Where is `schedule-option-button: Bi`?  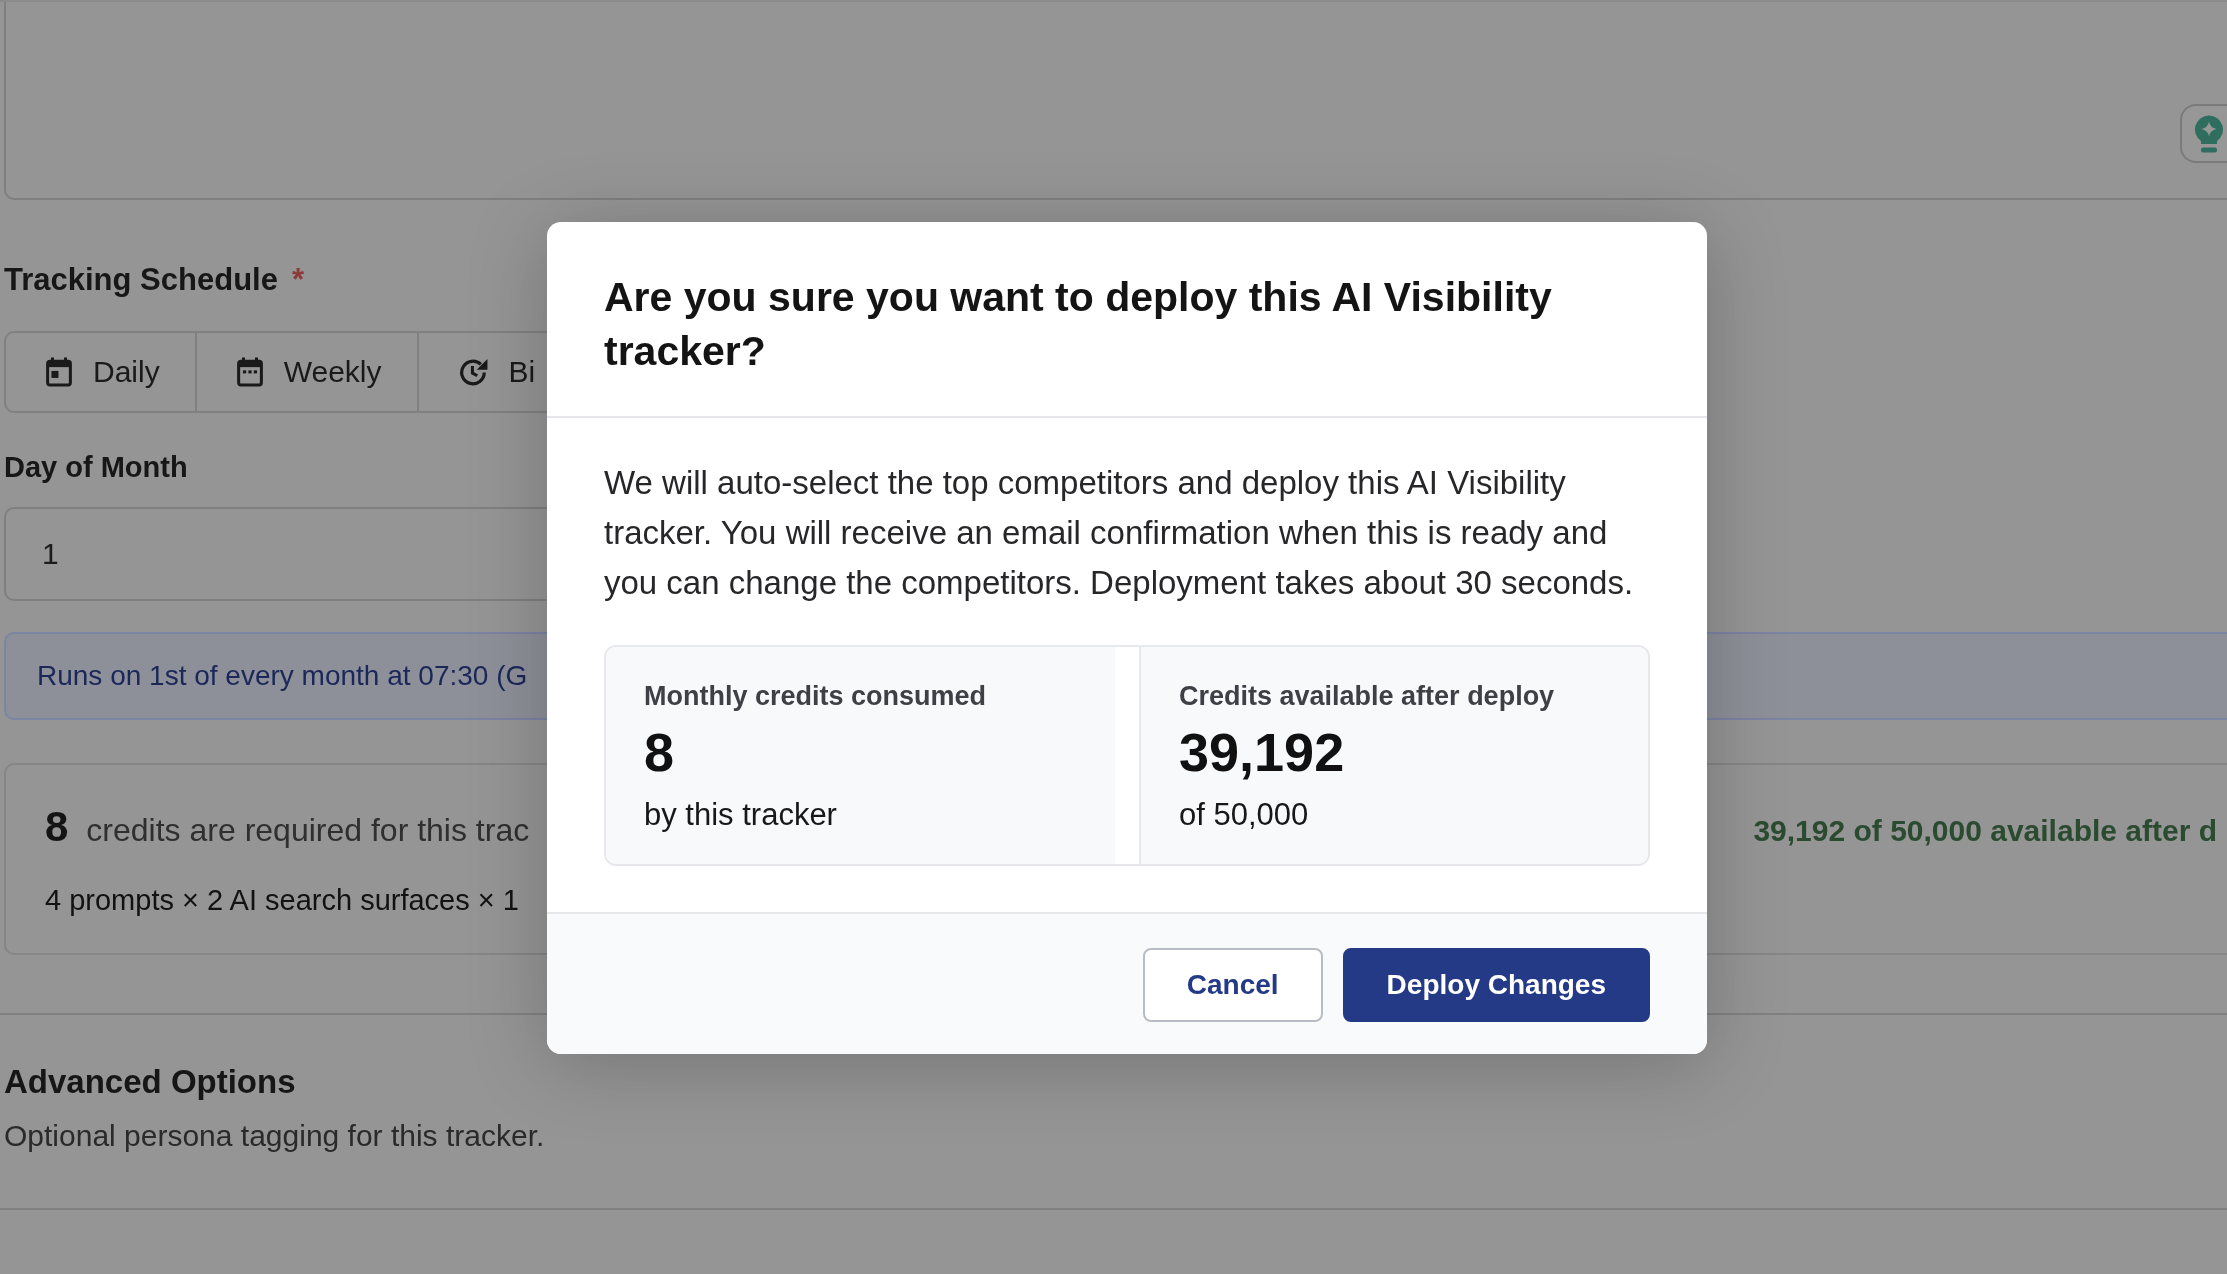
schedule-option-button: Bi is located at coordinates (482, 372).